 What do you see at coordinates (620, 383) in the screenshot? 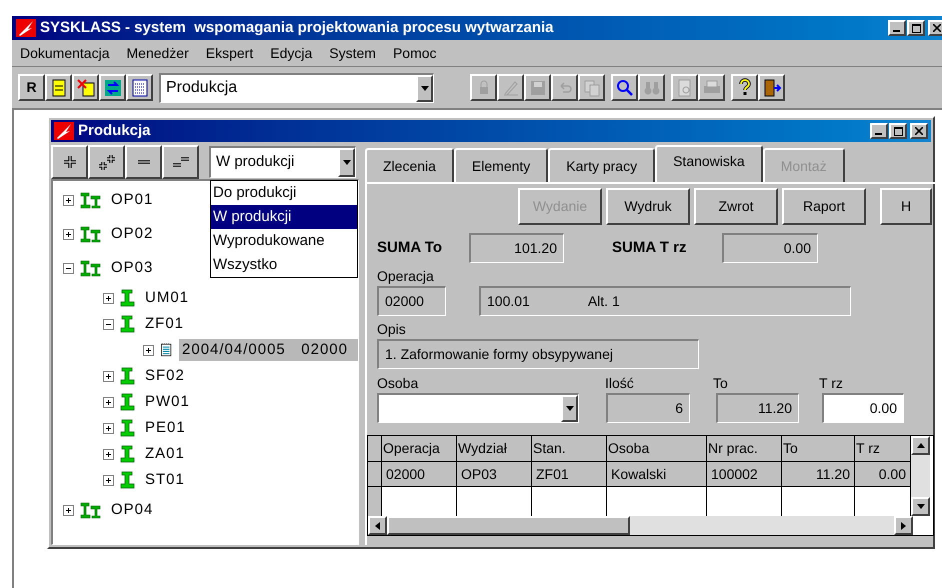
I see `field-label: Ilość` at bounding box center [620, 383].